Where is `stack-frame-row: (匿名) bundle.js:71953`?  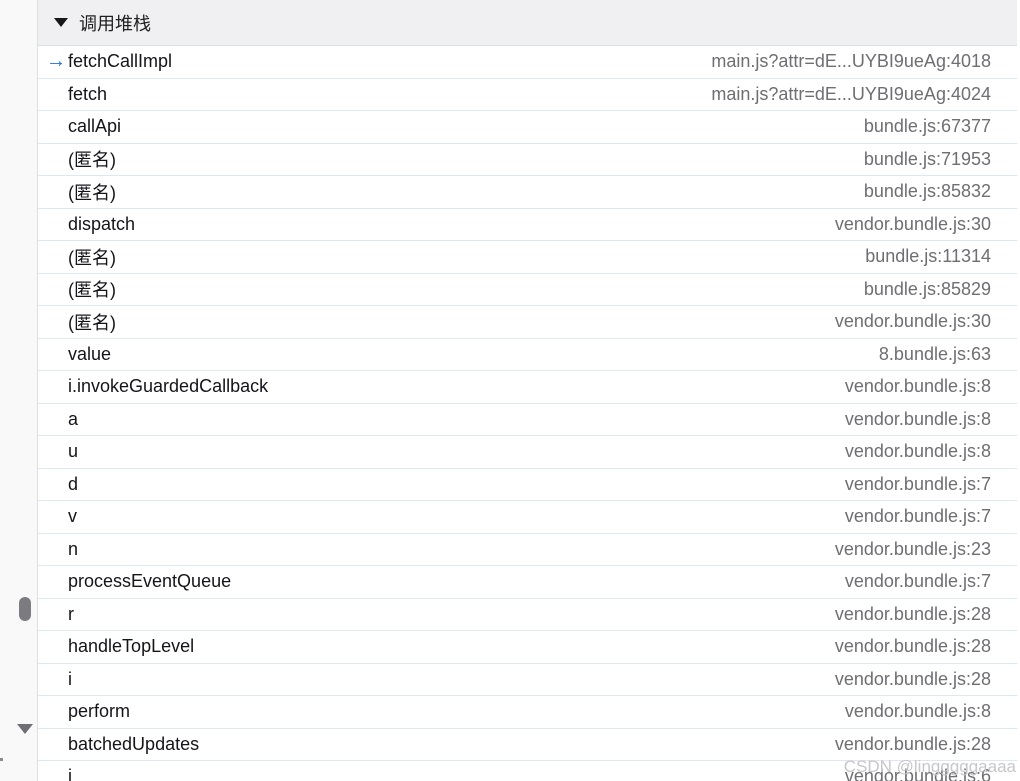 stack-frame-row: (匿名) bundle.js:71953 is located at coordinates (527, 160).